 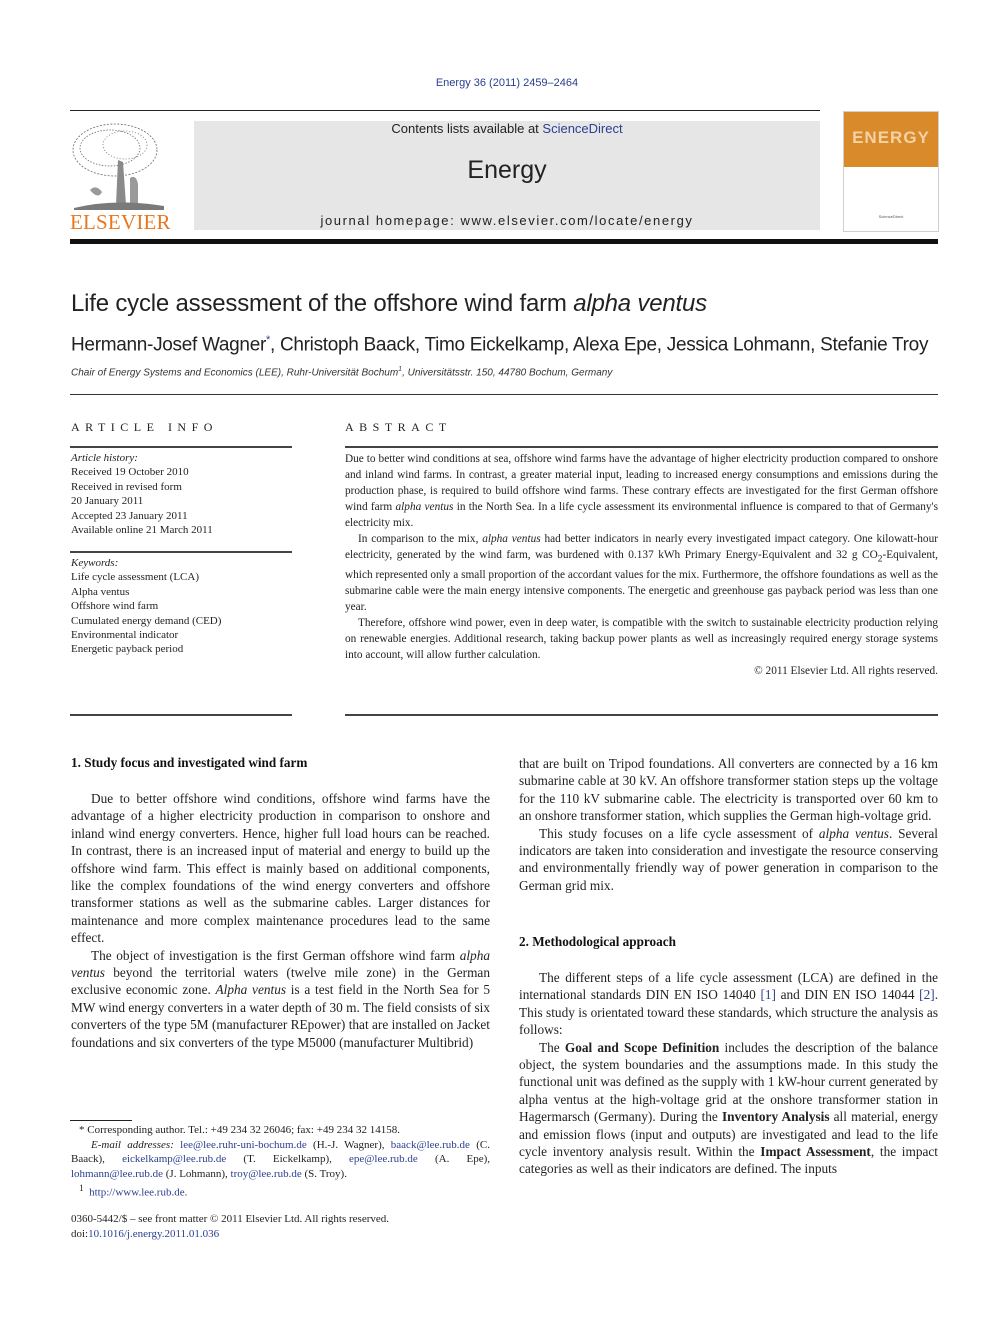 I want to click on bold-term: Impact Assessment, so click(x=815, y=1152).